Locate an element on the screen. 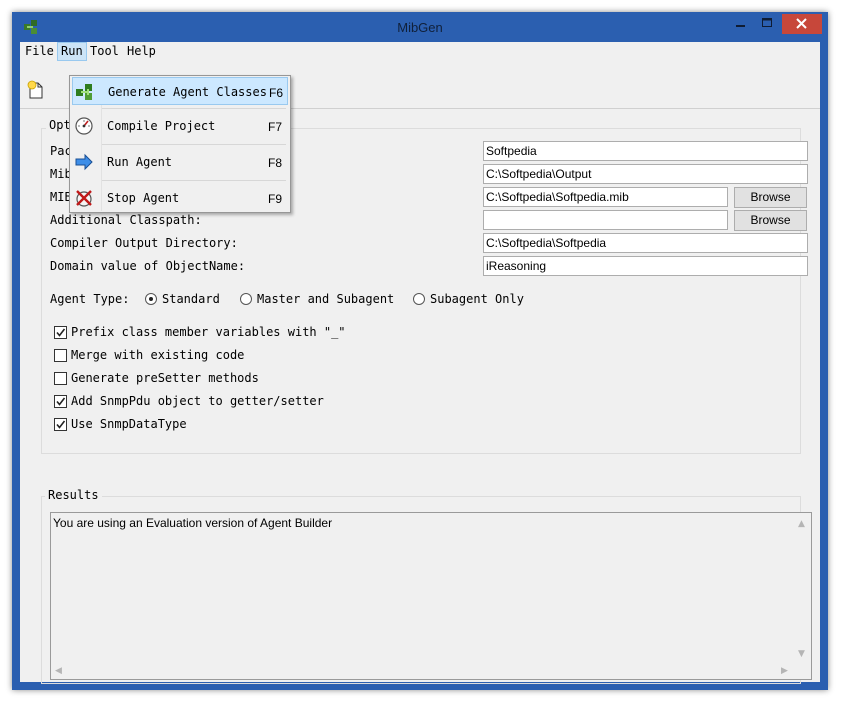  menu-item-label: Compile Project is located at coordinates (161, 126).